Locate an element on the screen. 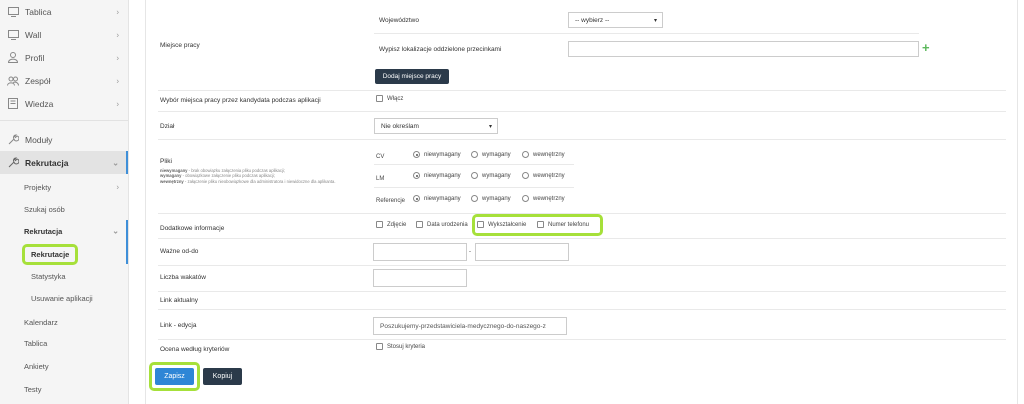 This screenshot has height=404, width=1024. sidebar-sub-rekrutacja: Rekrutacja ⌄ is located at coordinates (64, 231).